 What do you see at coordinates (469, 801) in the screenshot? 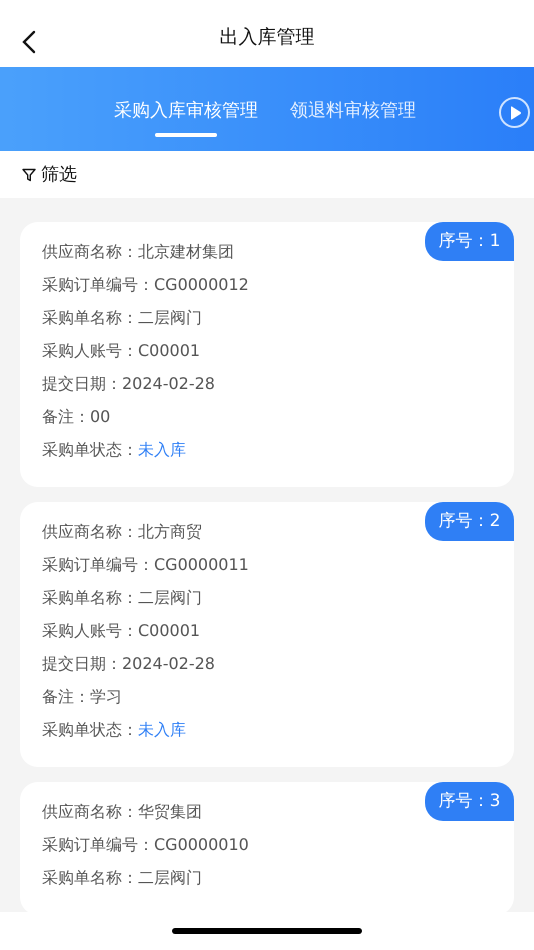
I see `index-badge: 序号：3` at bounding box center [469, 801].